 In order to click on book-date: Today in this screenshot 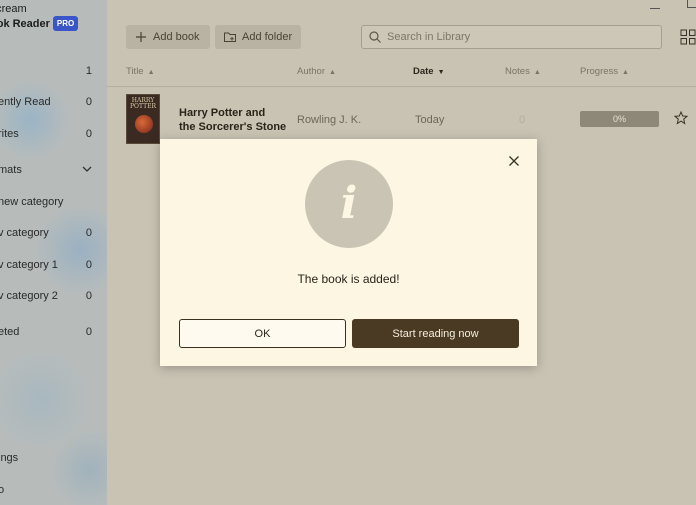, I will do `click(430, 120)`.